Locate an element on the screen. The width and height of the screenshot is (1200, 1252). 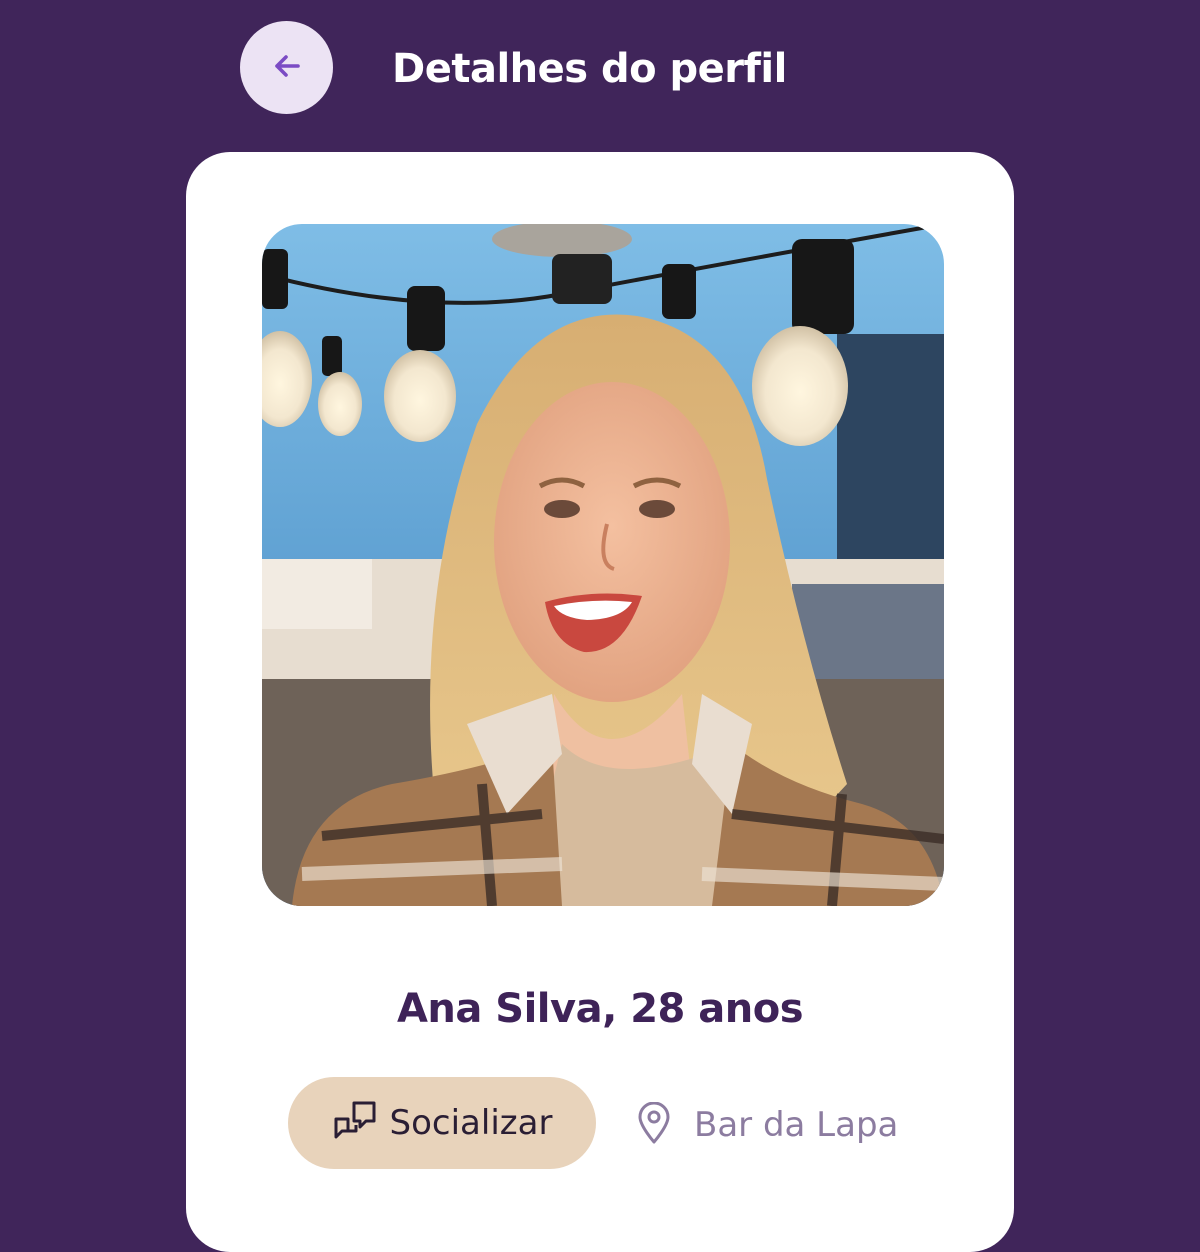
page-title: Detalhes do perfil is located at coordinates (589, 69).